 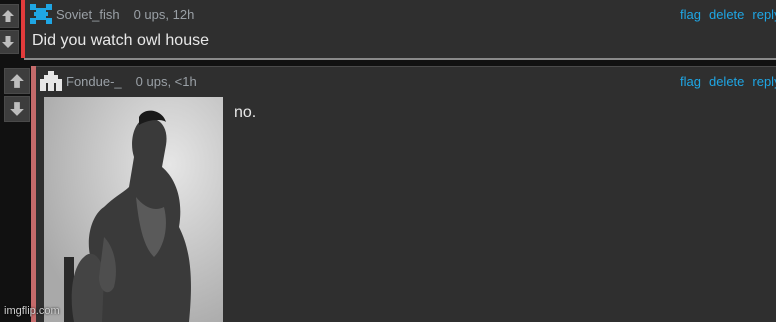 What do you see at coordinates (41, 14) in the screenshot?
I see `pixel-avatar-blue-icon` at bounding box center [41, 14].